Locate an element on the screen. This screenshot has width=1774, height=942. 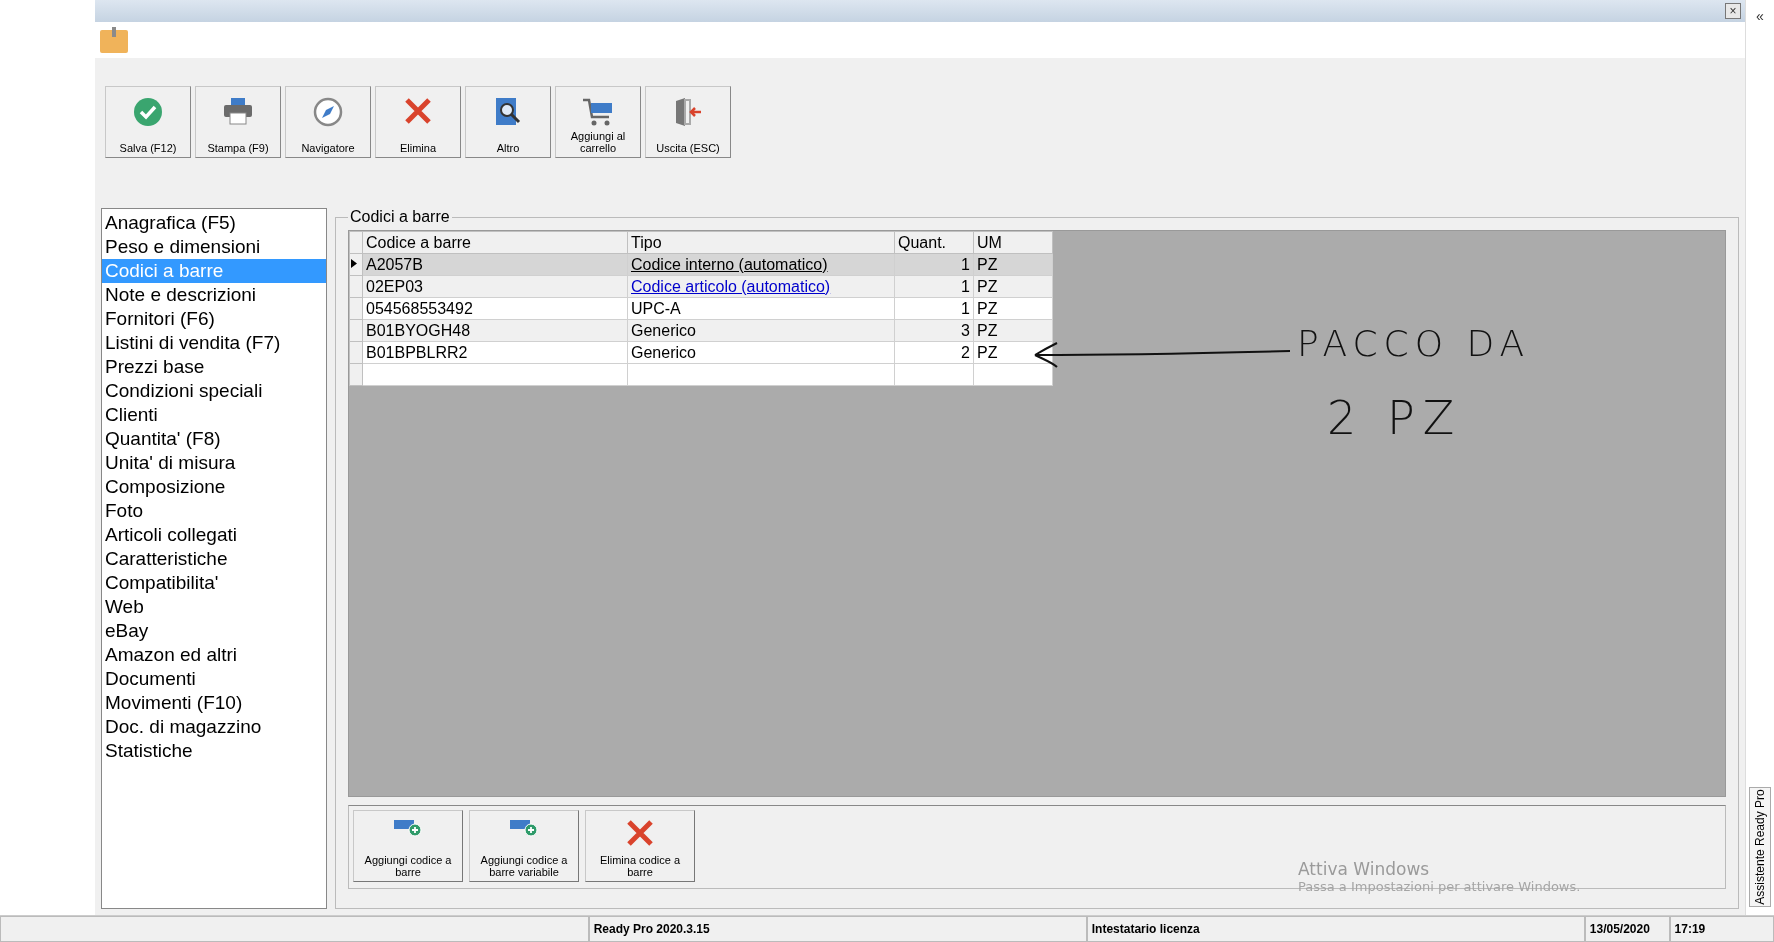
section-item: Caratteristiche is located at coordinates (214, 559).